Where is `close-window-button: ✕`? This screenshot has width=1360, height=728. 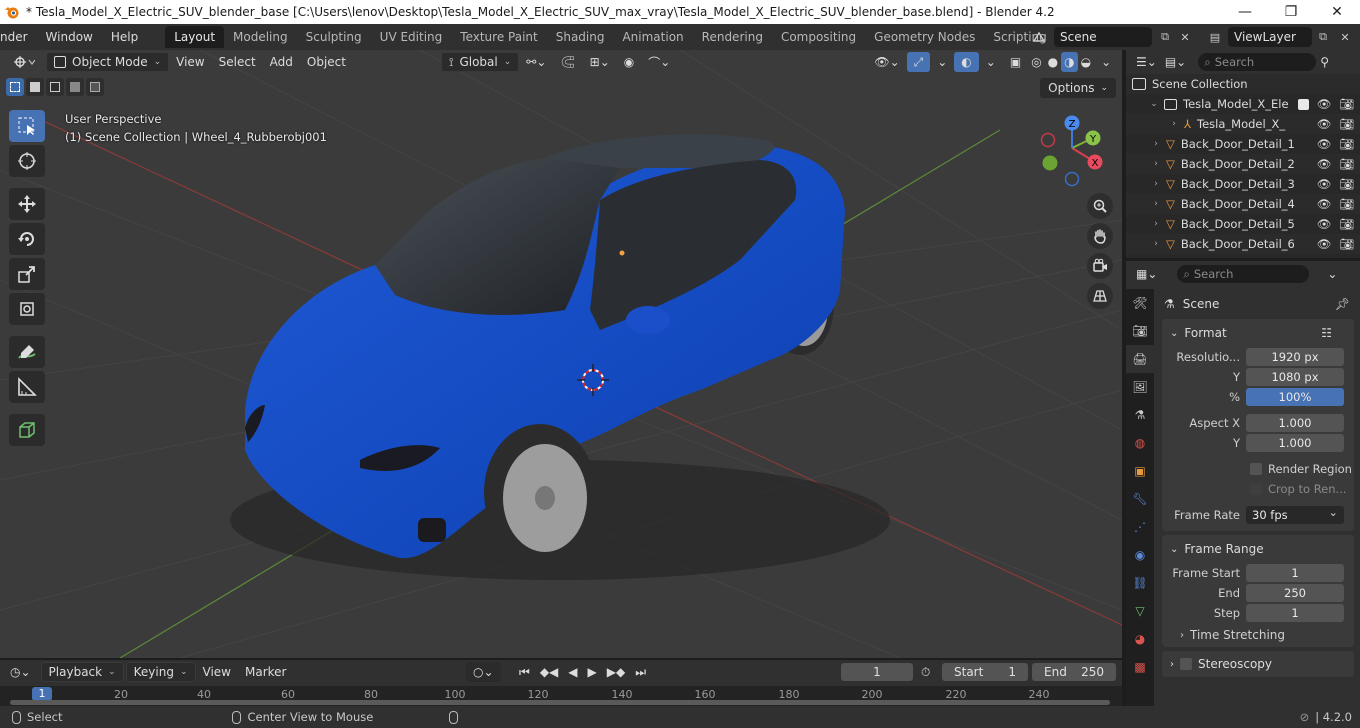 close-window-button: ✕ is located at coordinates (1337, 12).